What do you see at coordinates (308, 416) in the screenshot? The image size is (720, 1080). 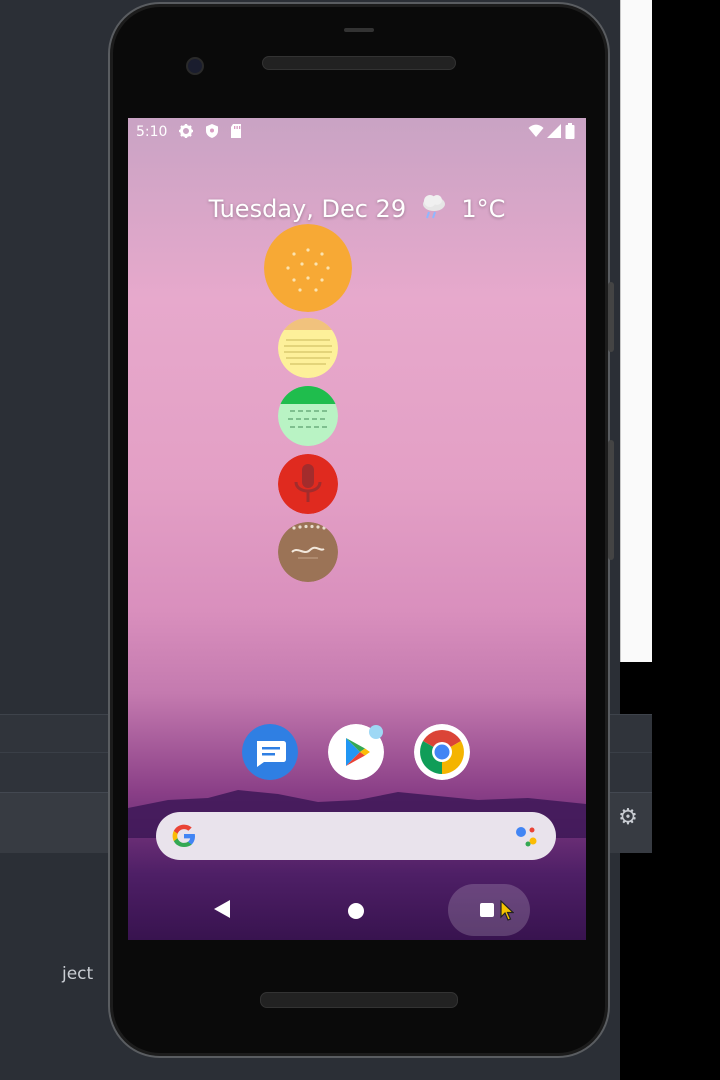 I see `calendar-app-icon` at bounding box center [308, 416].